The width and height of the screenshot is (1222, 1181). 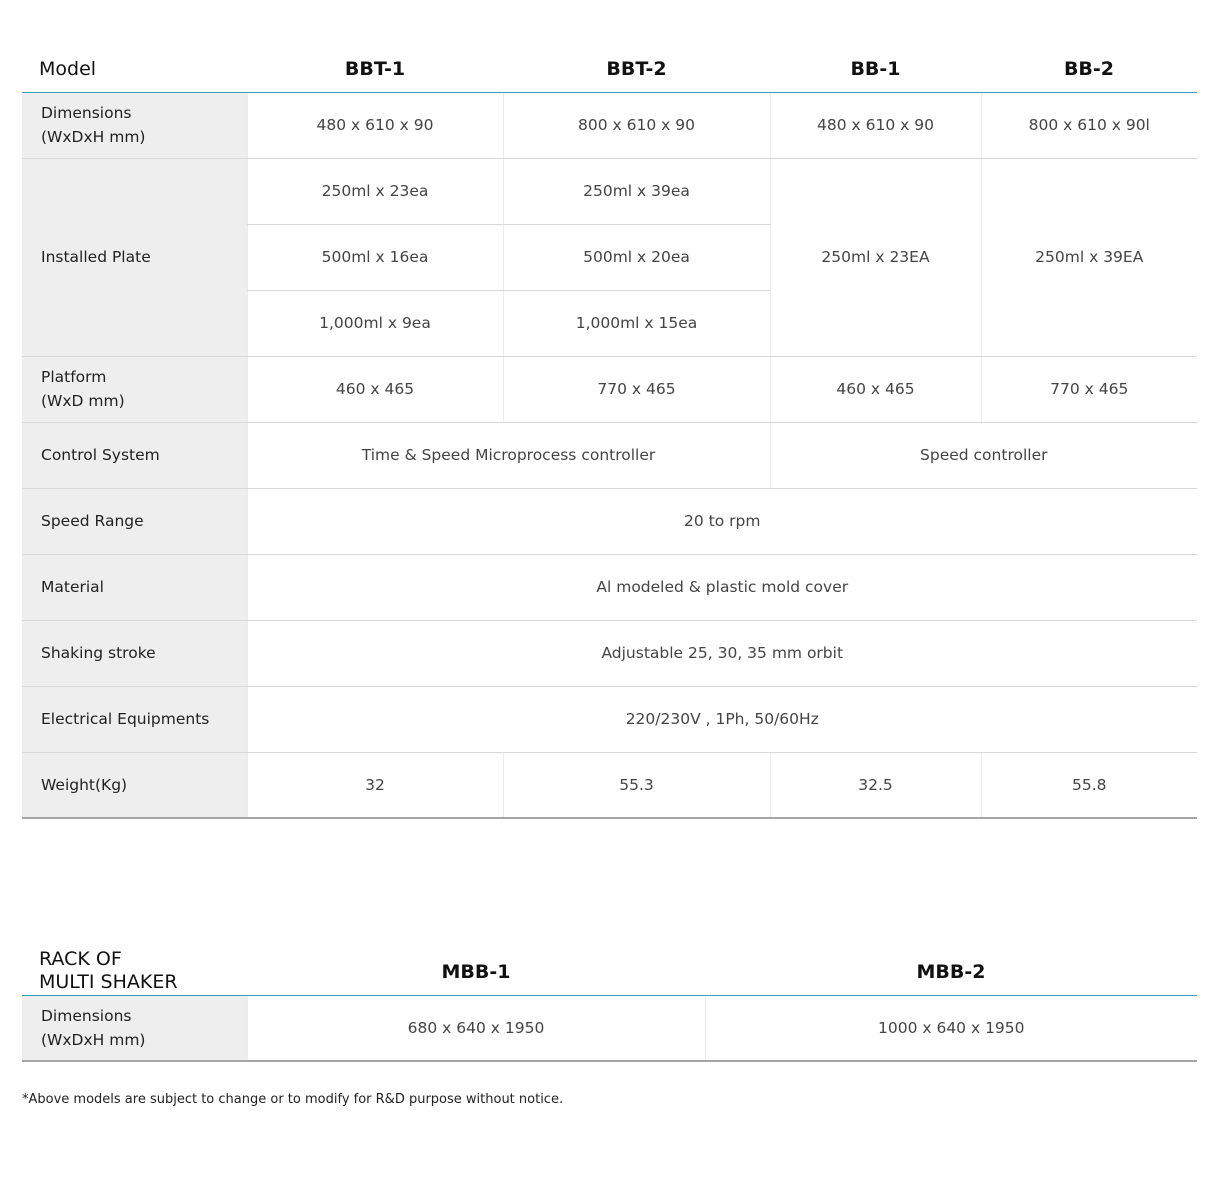 What do you see at coordinates (134, 389) in the screenshot?
I see `row-label-platform: Platform (WxD mm)` at bounding box center [134, 389].